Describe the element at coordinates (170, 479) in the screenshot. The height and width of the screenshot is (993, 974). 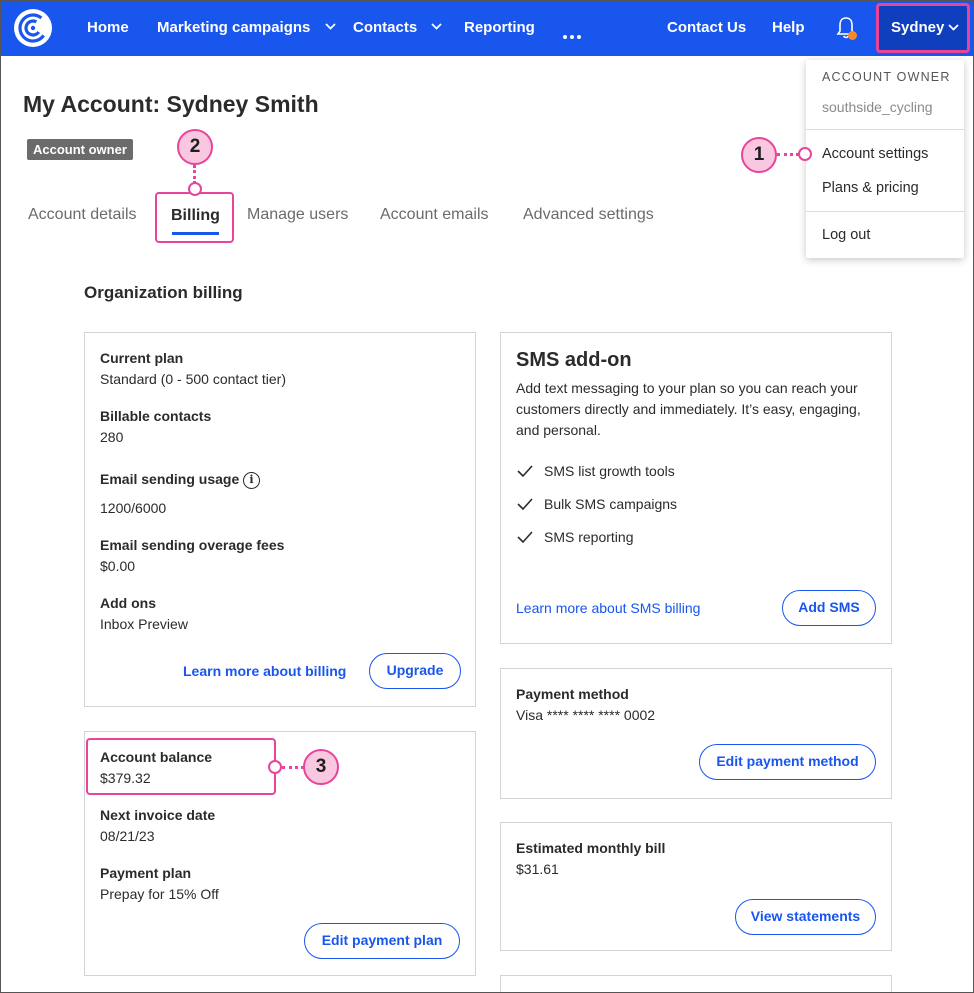
I see `email-usage-label: Email sending usage` at that location.